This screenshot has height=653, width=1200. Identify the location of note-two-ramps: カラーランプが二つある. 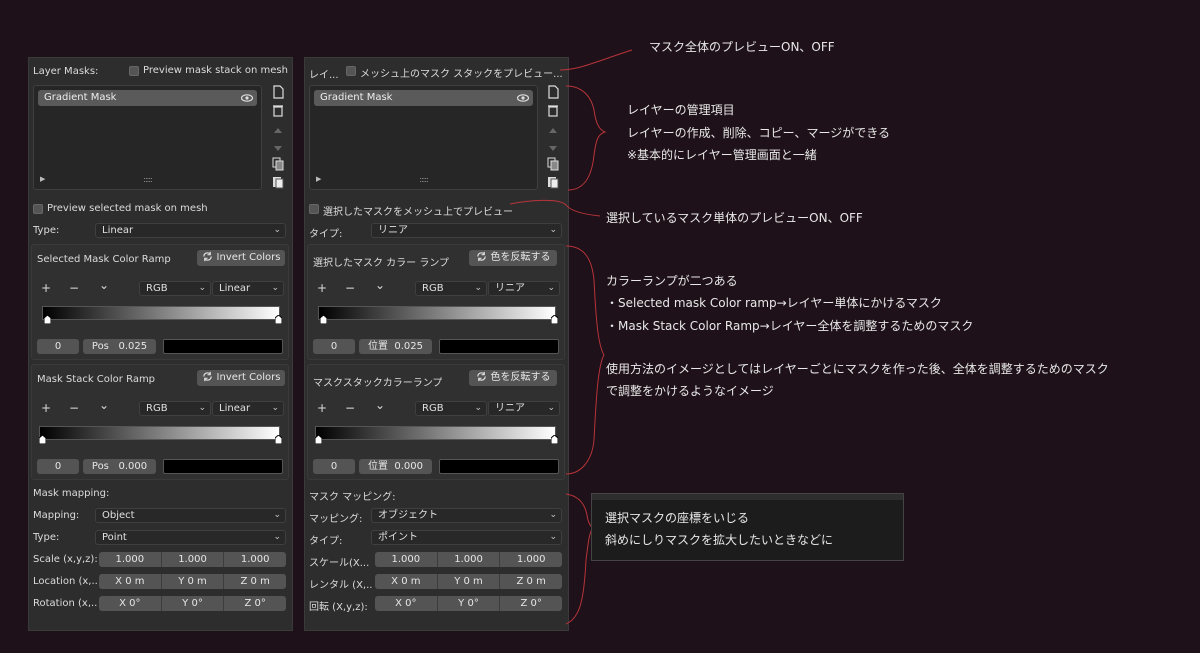
(672, 281).